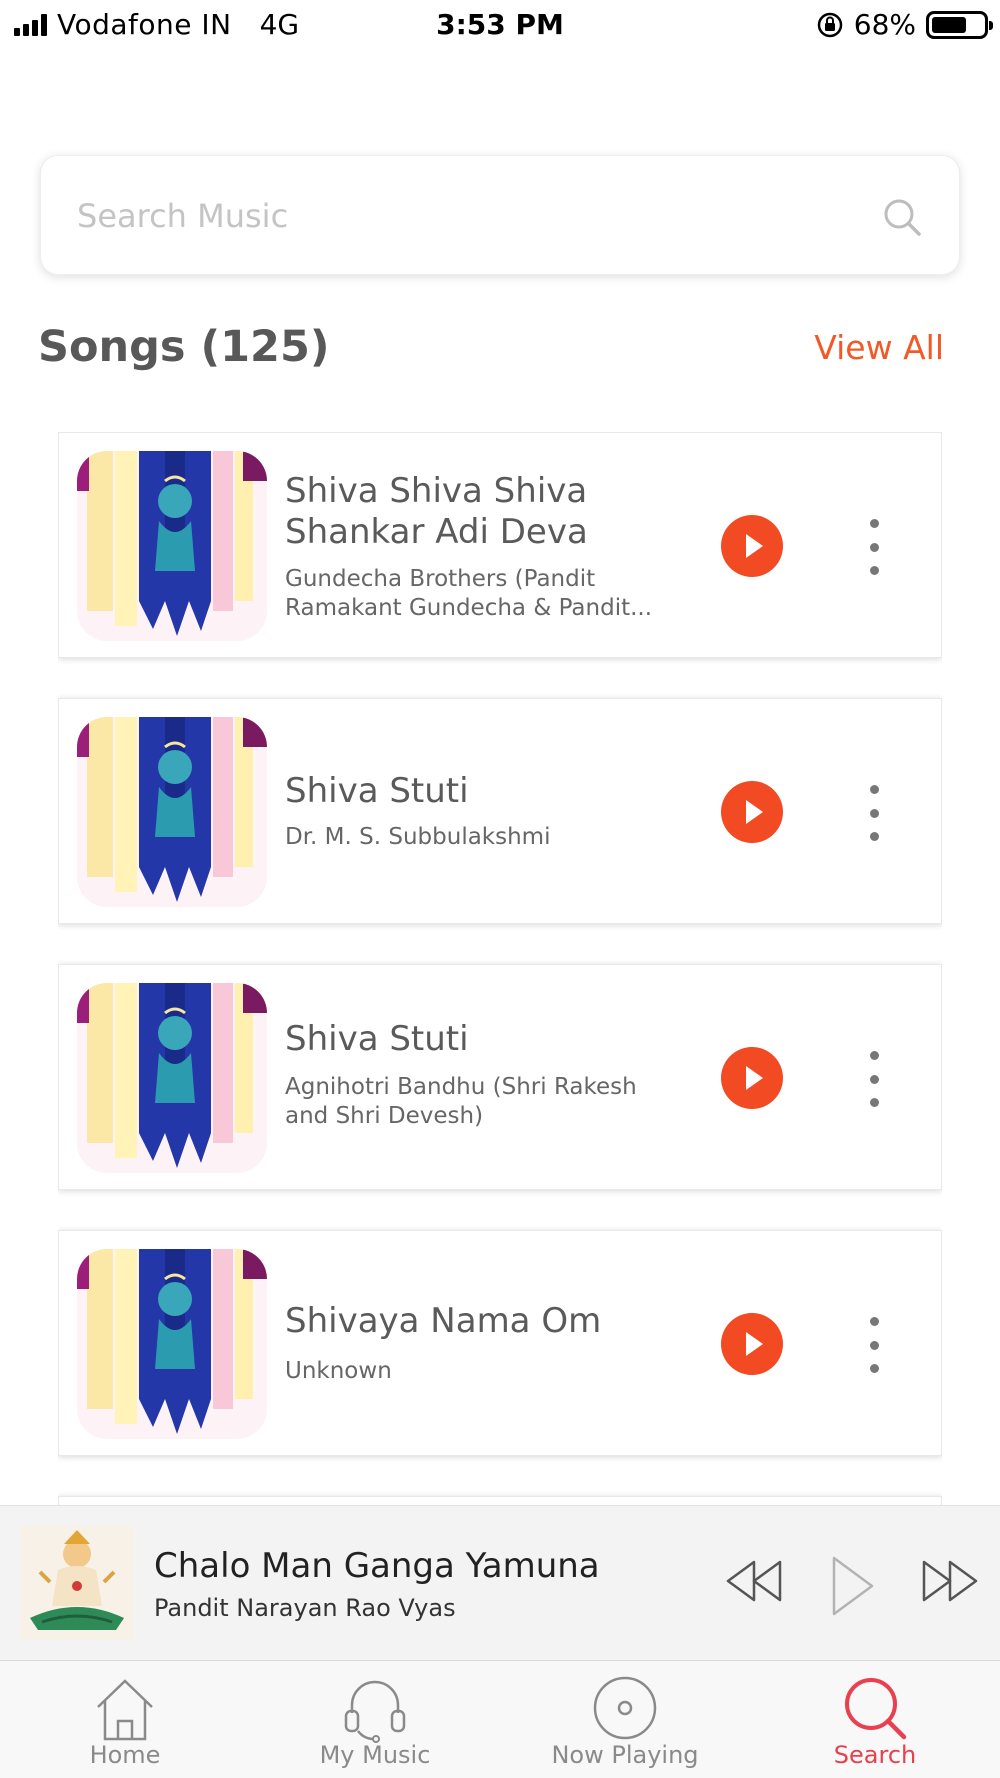 This screenshot has height=1778, width=1000. Describe the element at coordinates (884, 24) in the screenshot. I see `battery-percent: 68%` at that location.